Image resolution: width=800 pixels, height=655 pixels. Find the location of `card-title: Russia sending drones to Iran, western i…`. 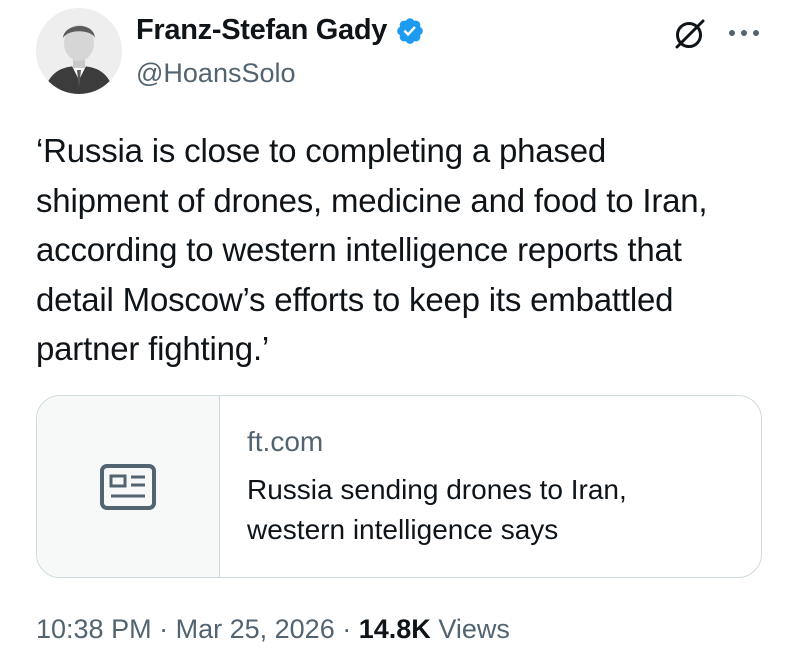

card-title: Russia sending drones to Iran, western i… is located at coordinates (437, 509).